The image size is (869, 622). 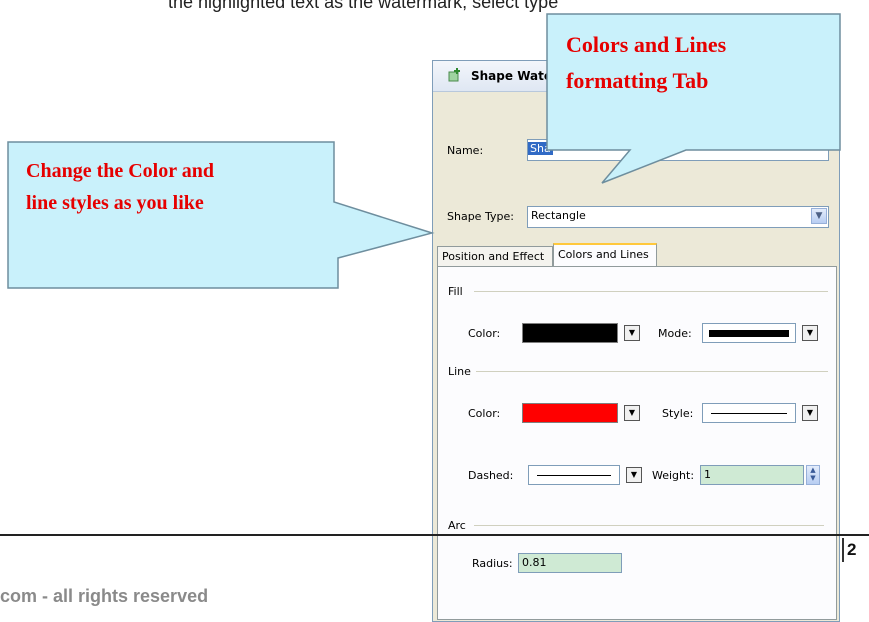 What do you see at coordinates (646, 44) in the screenshot?
I see `tab-callout-text-line1: Colors and Lines` at bounding box center [646, 44].